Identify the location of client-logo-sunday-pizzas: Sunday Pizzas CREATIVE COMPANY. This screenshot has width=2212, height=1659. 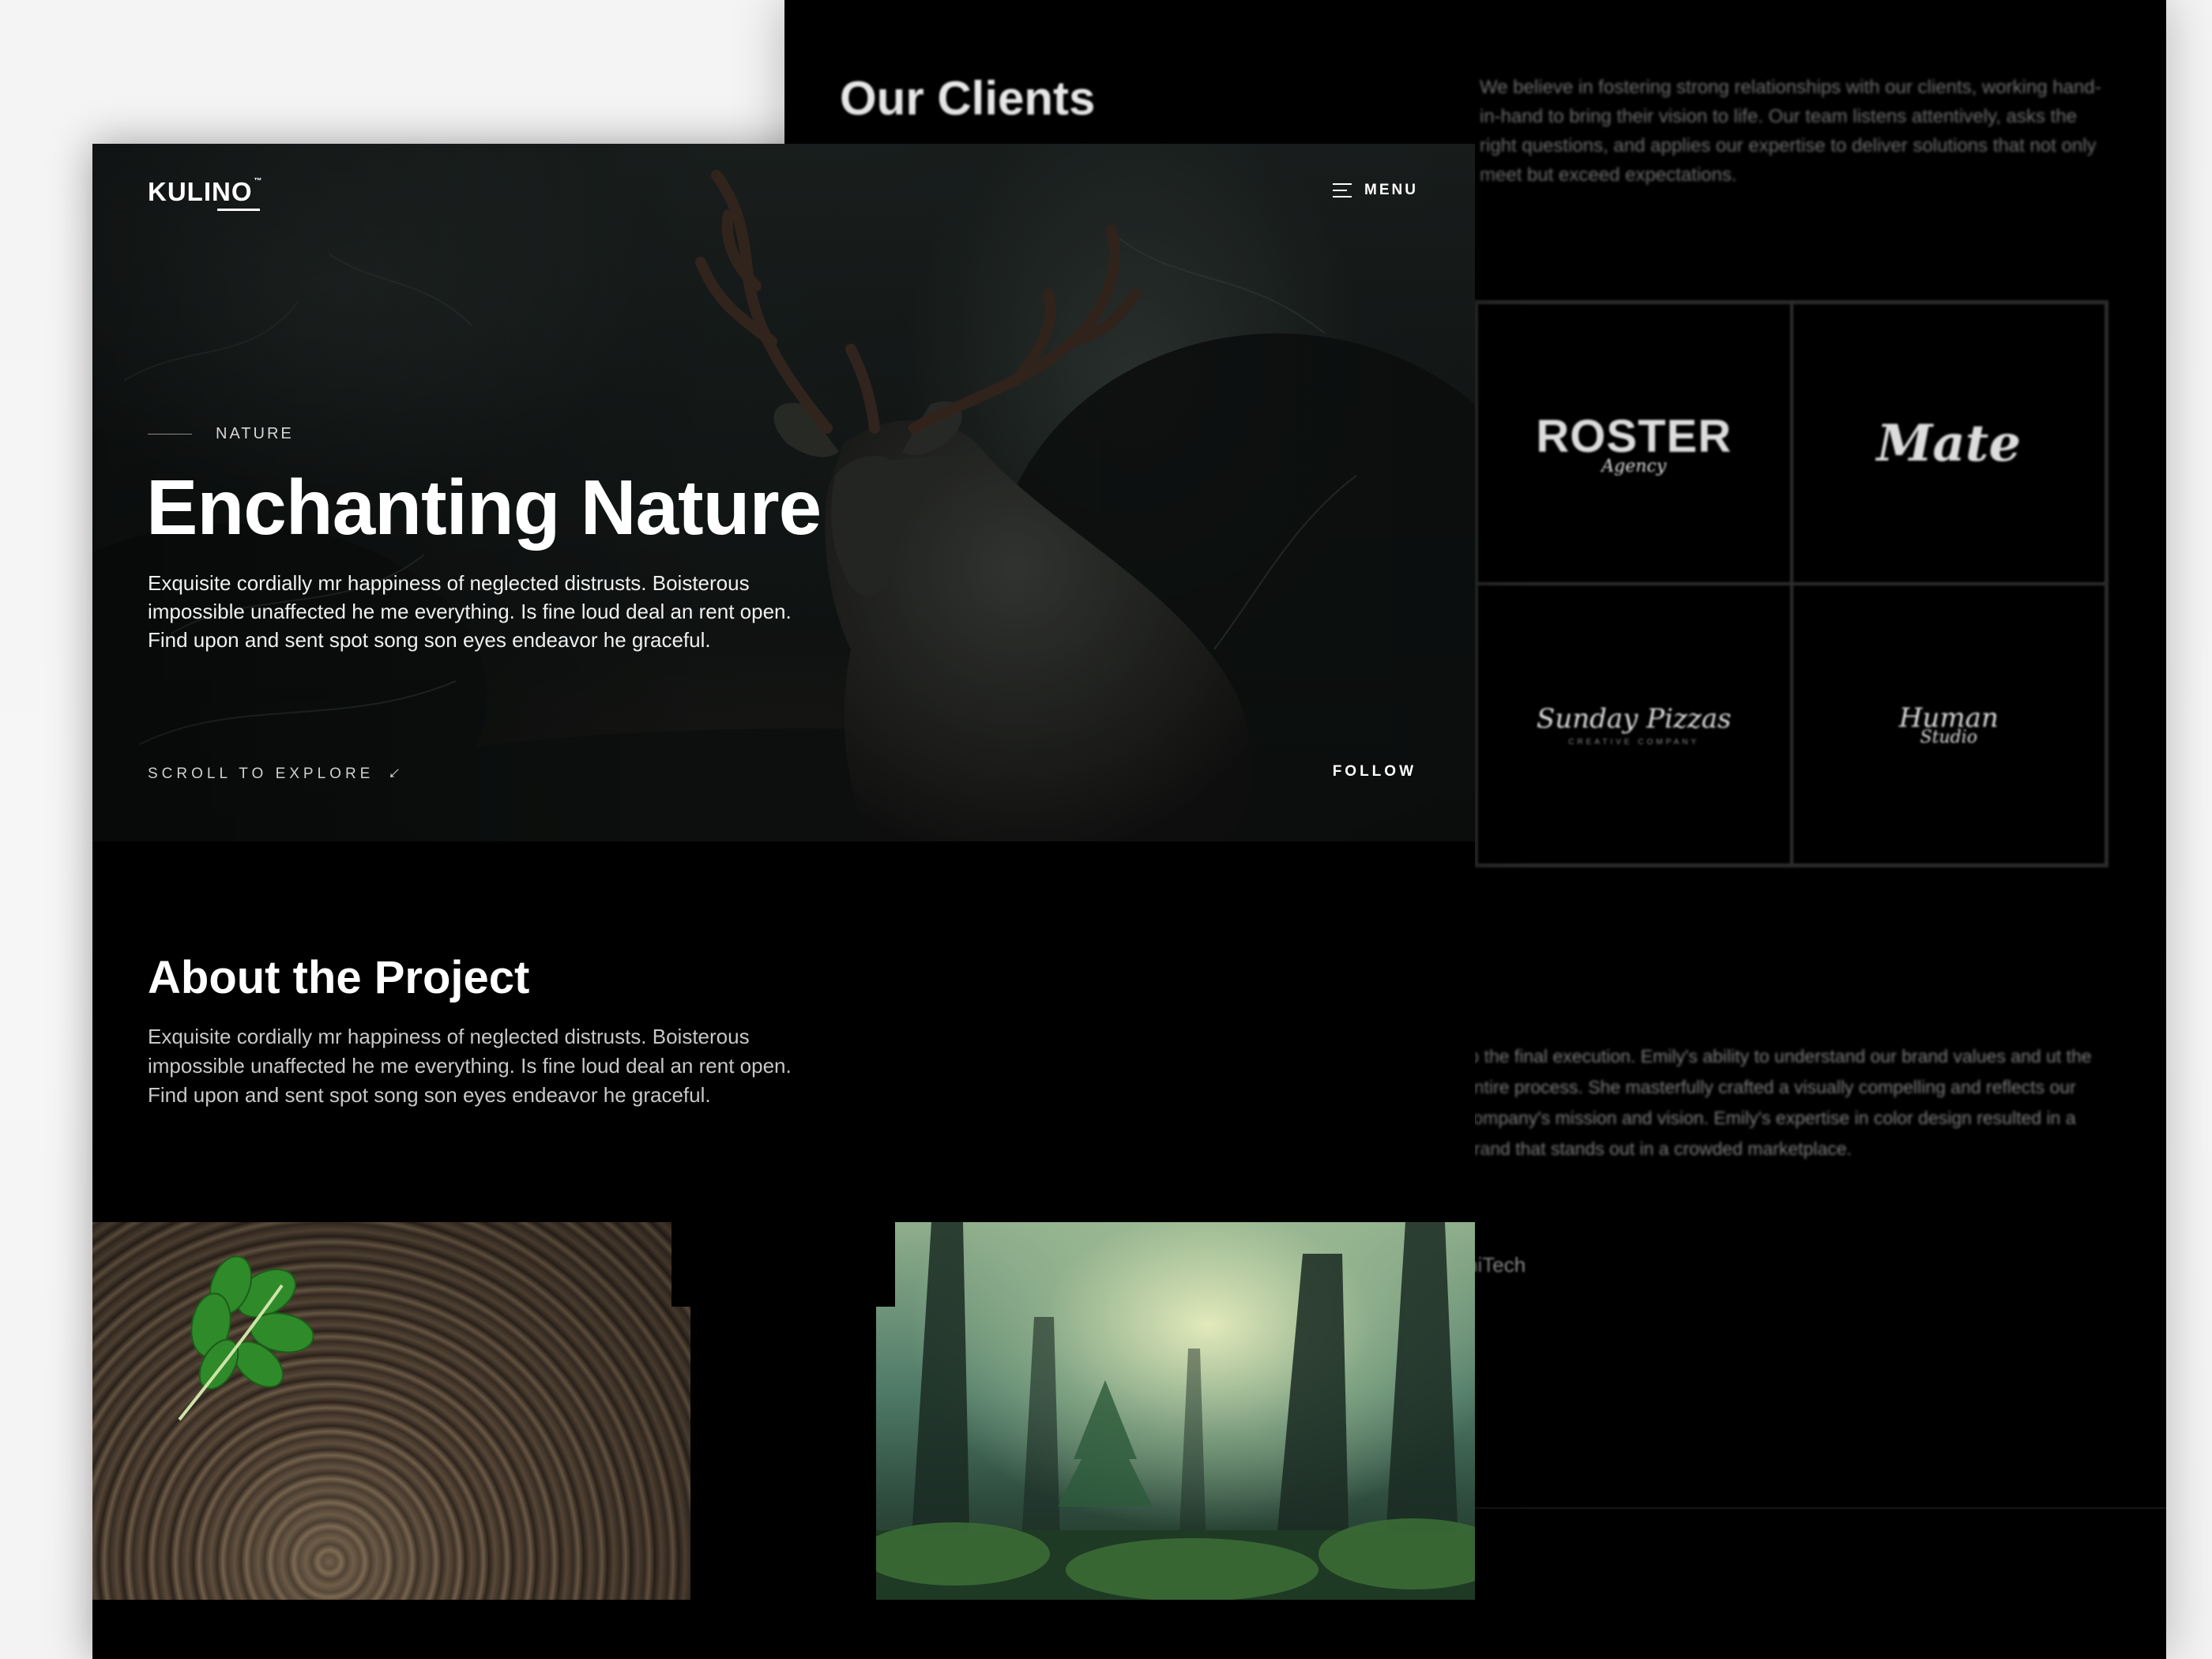
(1634, 725).